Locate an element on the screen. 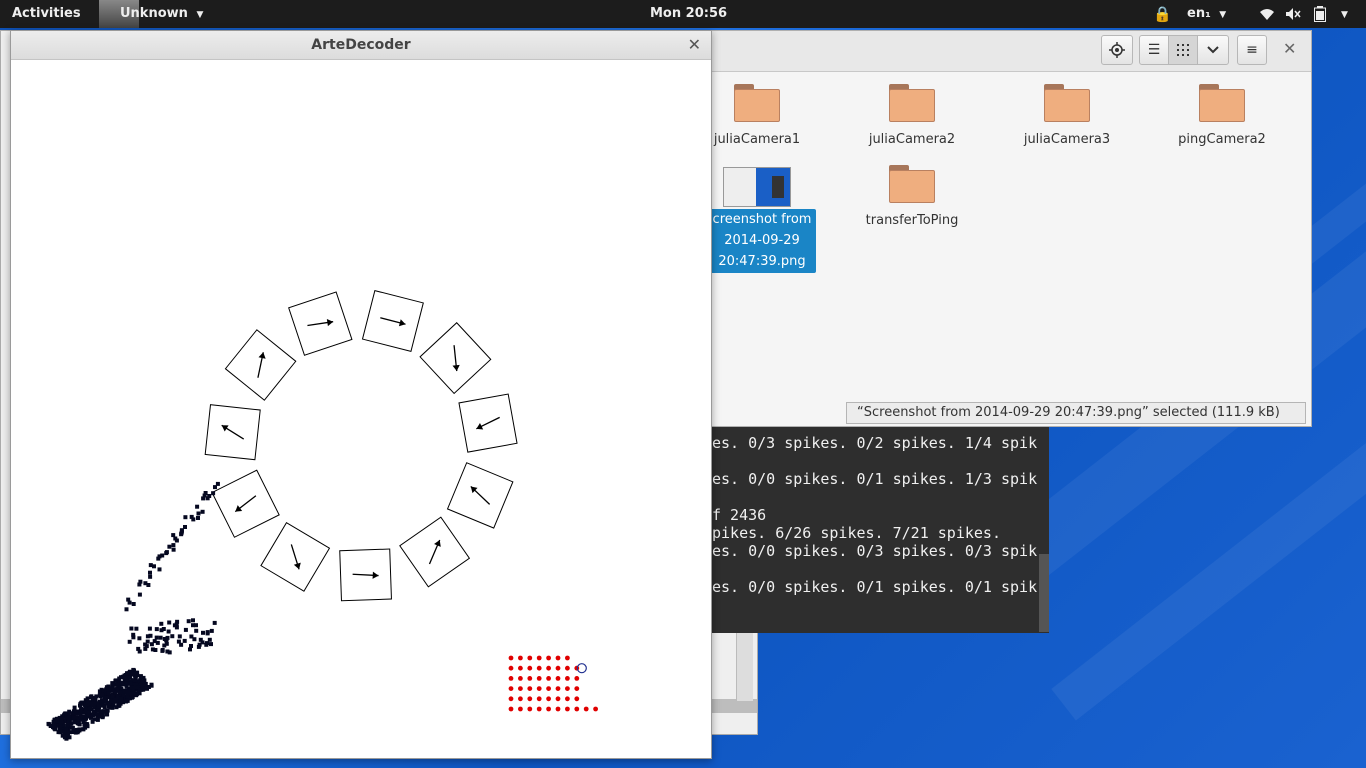 The height and width of the screenshot is (768, 1366). chevron-down-icon is located at coordinates (1213, 50).